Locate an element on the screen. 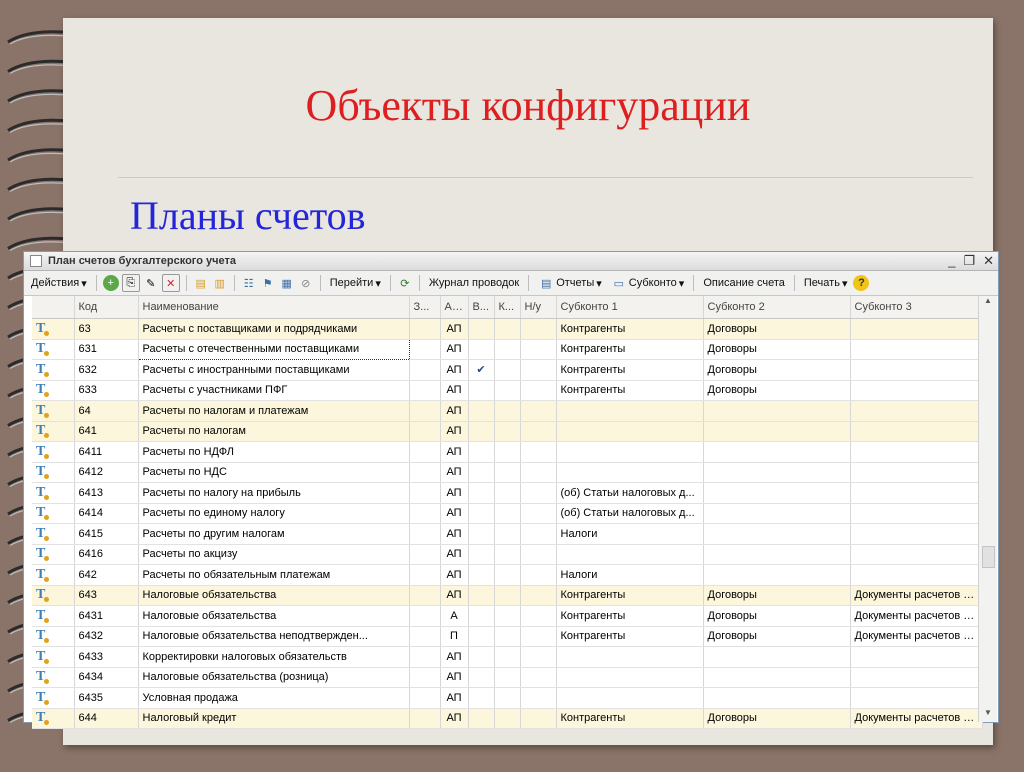 This screenshot has height=772, width=1024. actions-menu: Действия ▾ is located at coordinates (59, 283).